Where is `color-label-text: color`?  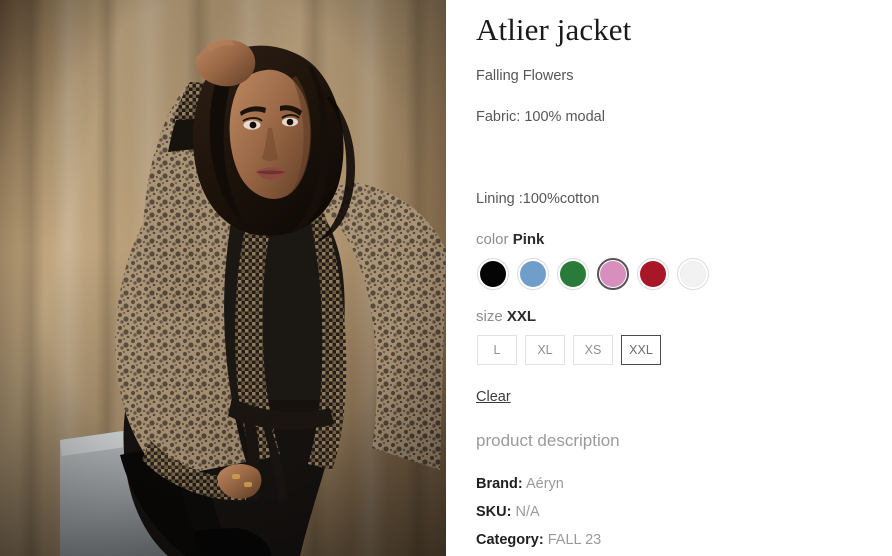
color-label-text: color is located at coordinates (492, 239).